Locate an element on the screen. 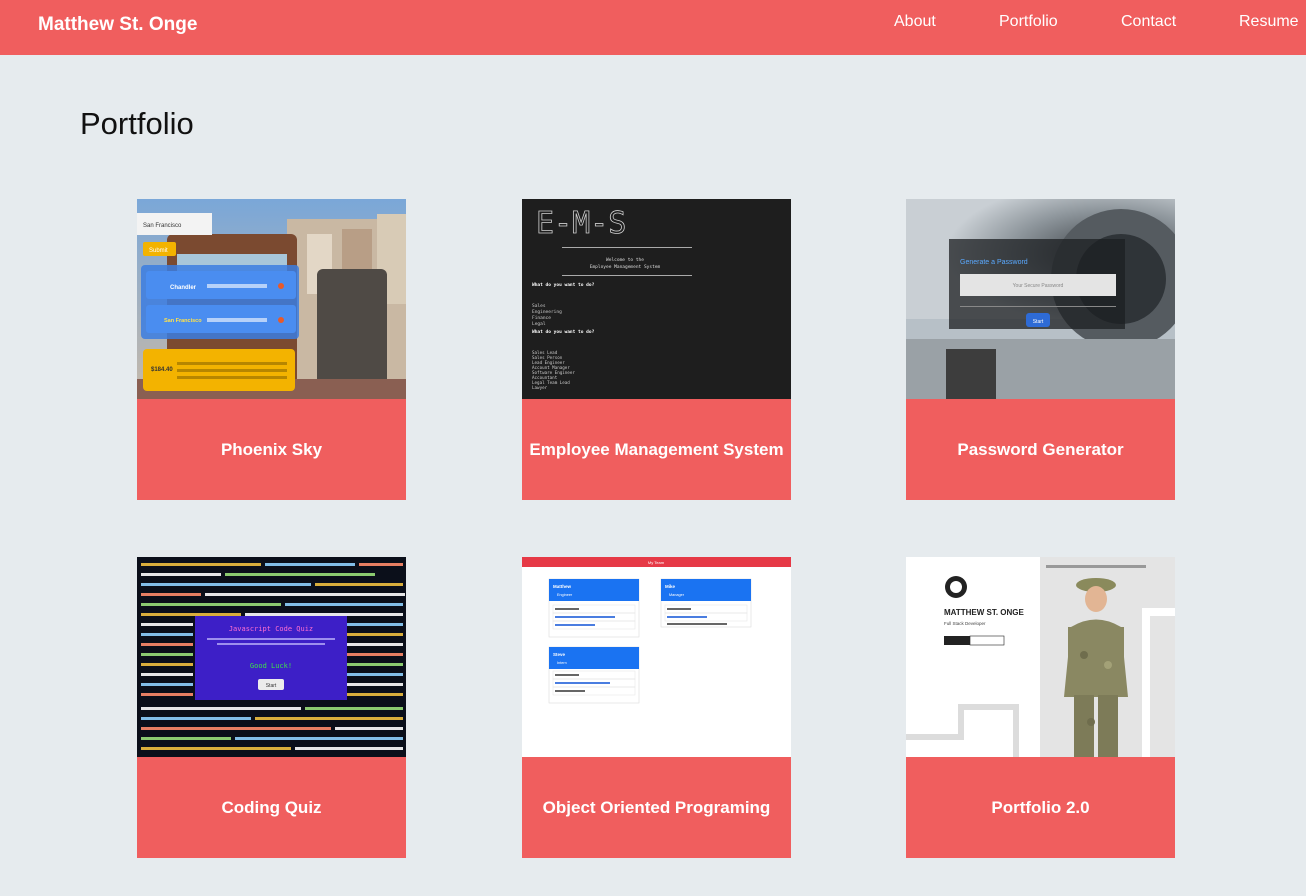 This screenshot has height=896, width=1306. project-caption: Coding Quiz is located at coordinates (271, 807).